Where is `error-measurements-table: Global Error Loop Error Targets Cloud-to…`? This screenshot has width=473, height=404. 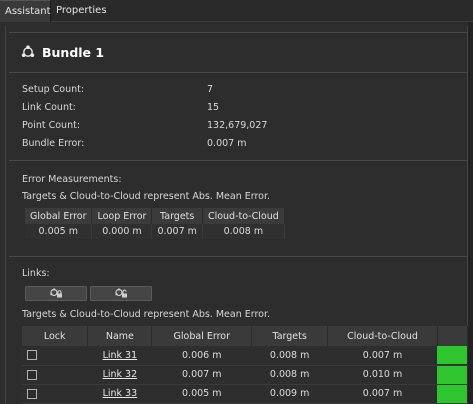 error-measurements-table: Global Error Loop Error Targets Cloud-to… is located at coordinates (155, 223).